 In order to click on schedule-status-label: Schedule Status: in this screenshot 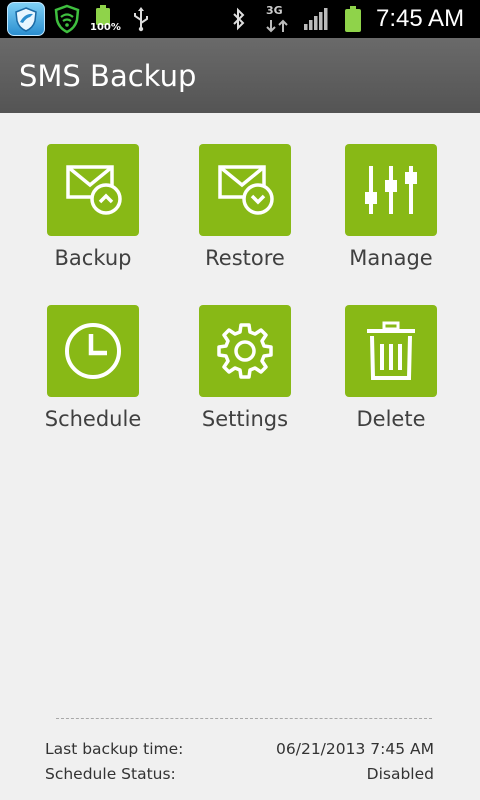, I will do `click(110, 774)`.